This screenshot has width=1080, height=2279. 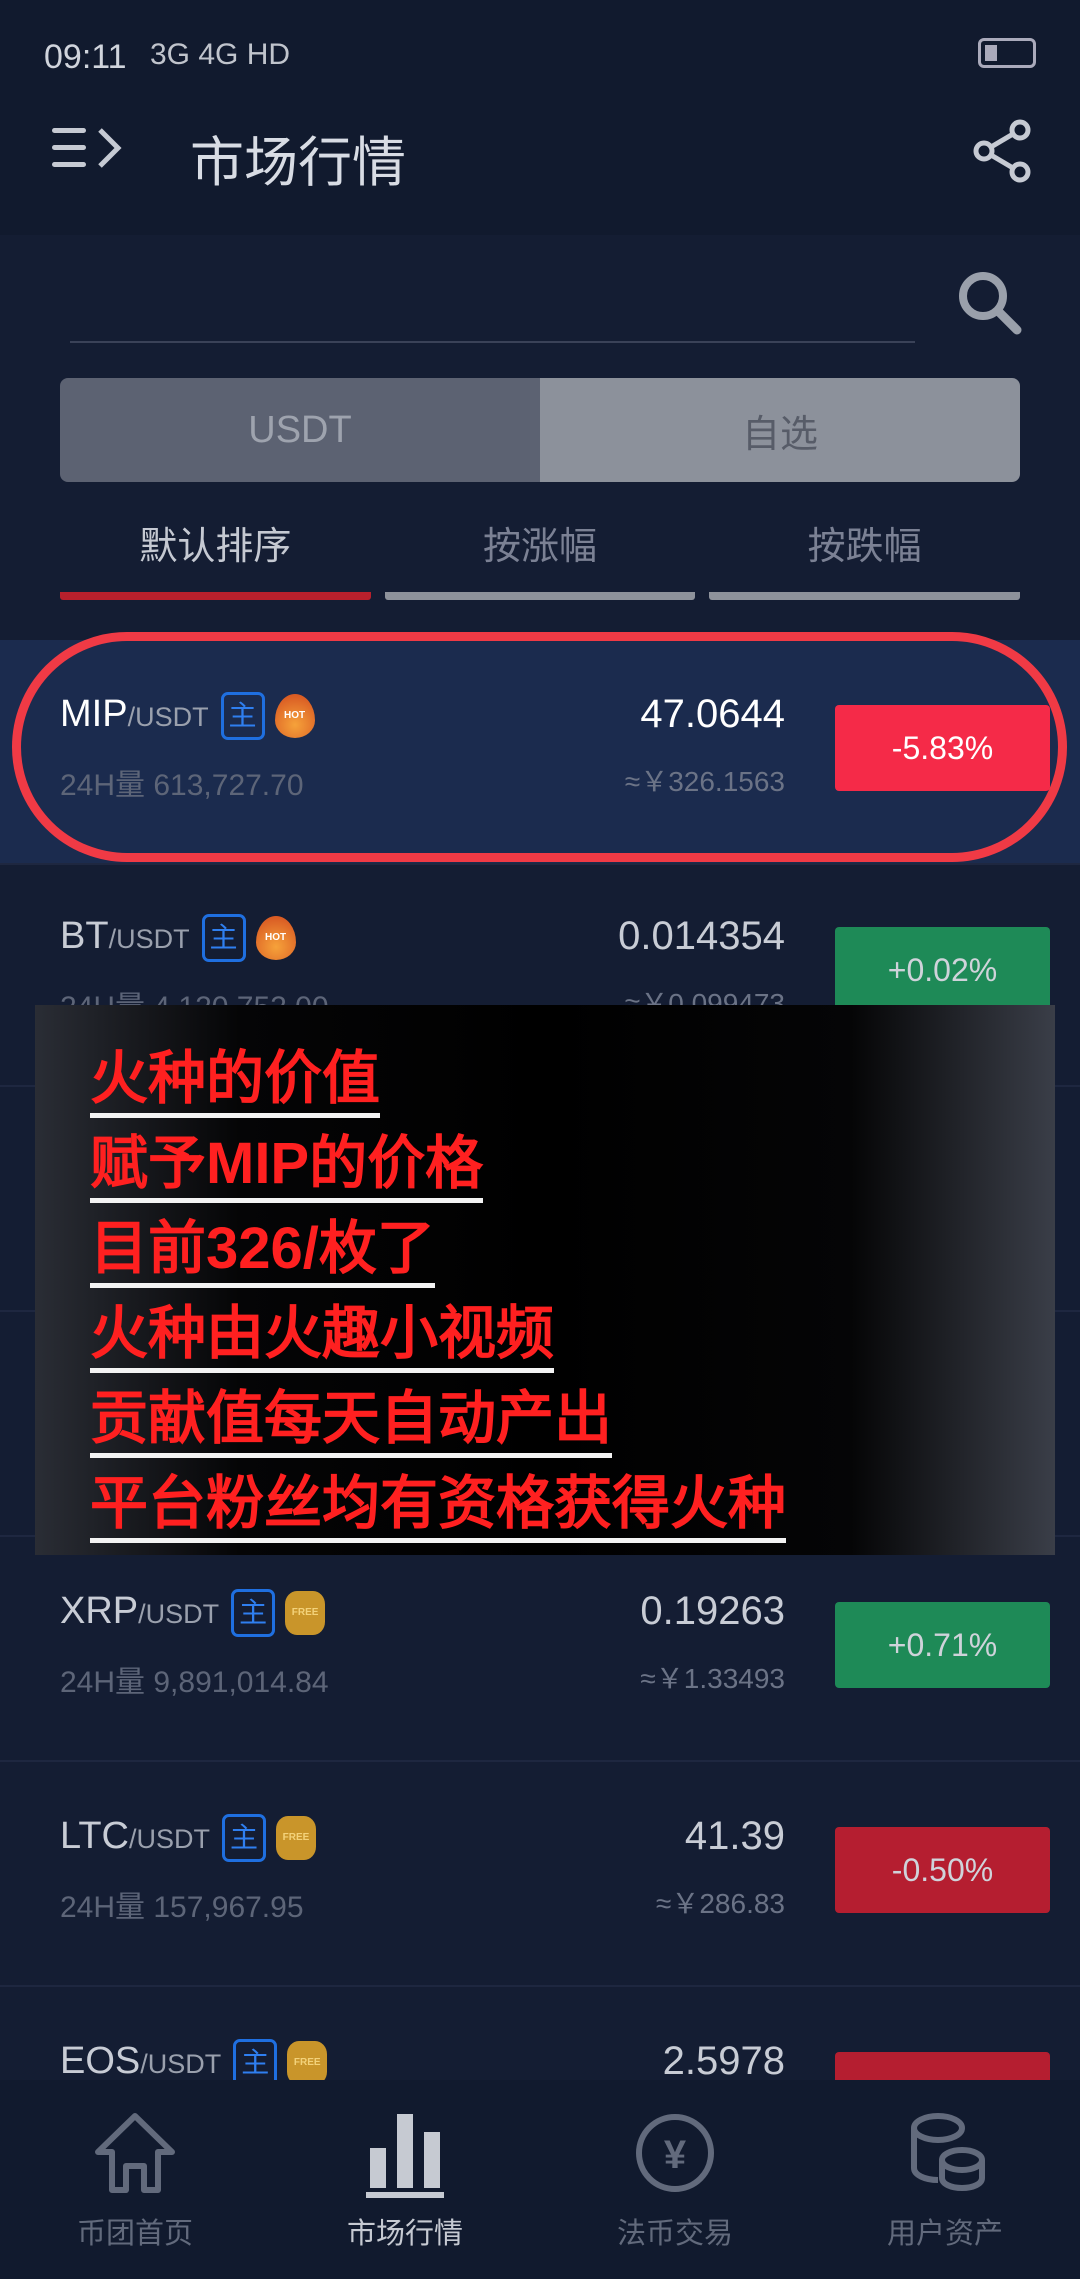 What do you see at coordinates (942, 1645) in the screenshot?
I see `change-badge: +0.71%` at bounding box center [942, 1645].